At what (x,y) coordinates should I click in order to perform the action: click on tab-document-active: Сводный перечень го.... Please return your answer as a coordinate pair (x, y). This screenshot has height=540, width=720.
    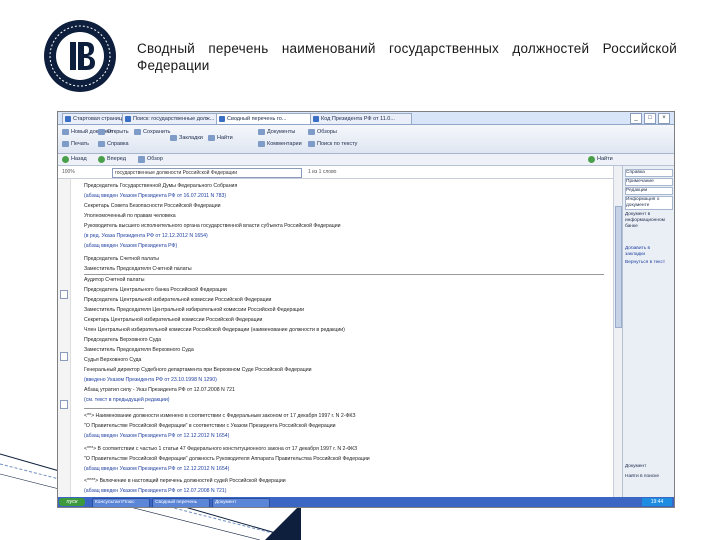
    Looking at the image, I should click on (267, 118).